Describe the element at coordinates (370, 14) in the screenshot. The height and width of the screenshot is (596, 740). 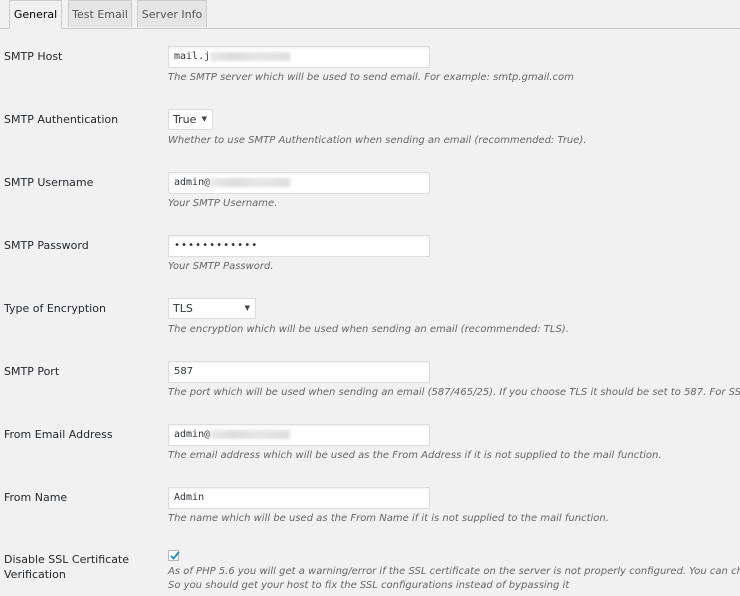
I see `settings-tabs: General Test Email Server Info` at that location.